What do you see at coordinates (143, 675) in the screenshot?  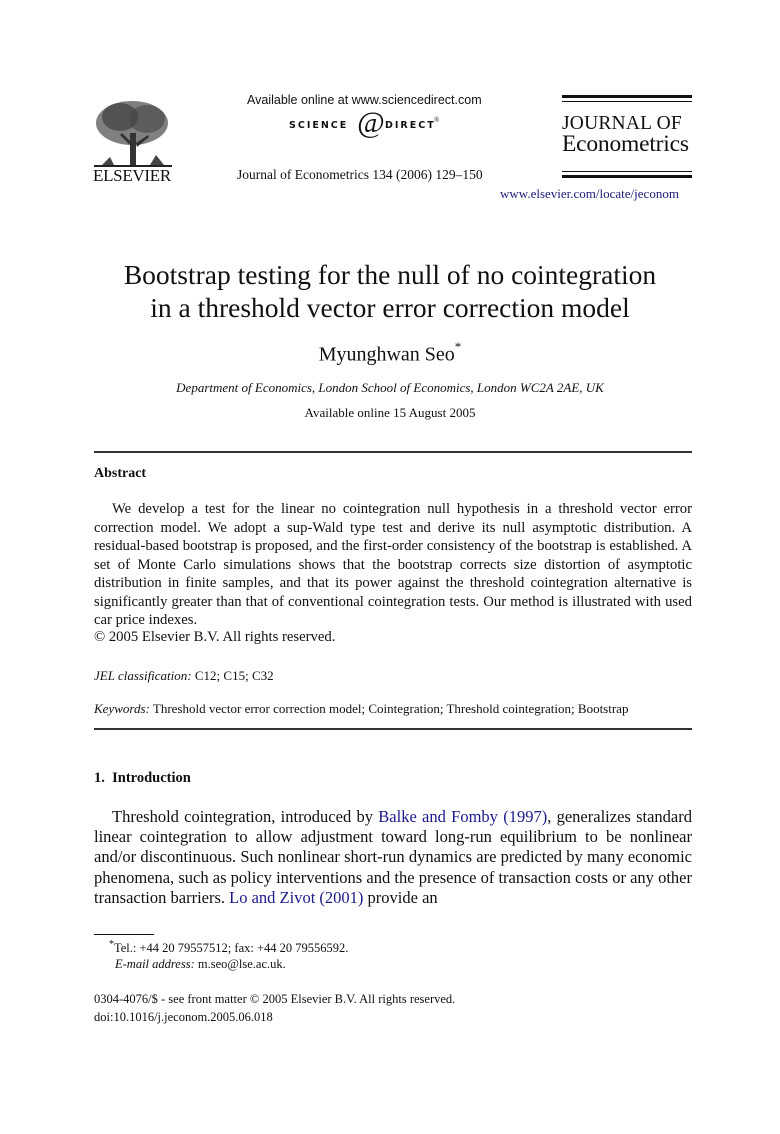 I see `jel-label: JEL classification:` at bounding box center [143, 675].